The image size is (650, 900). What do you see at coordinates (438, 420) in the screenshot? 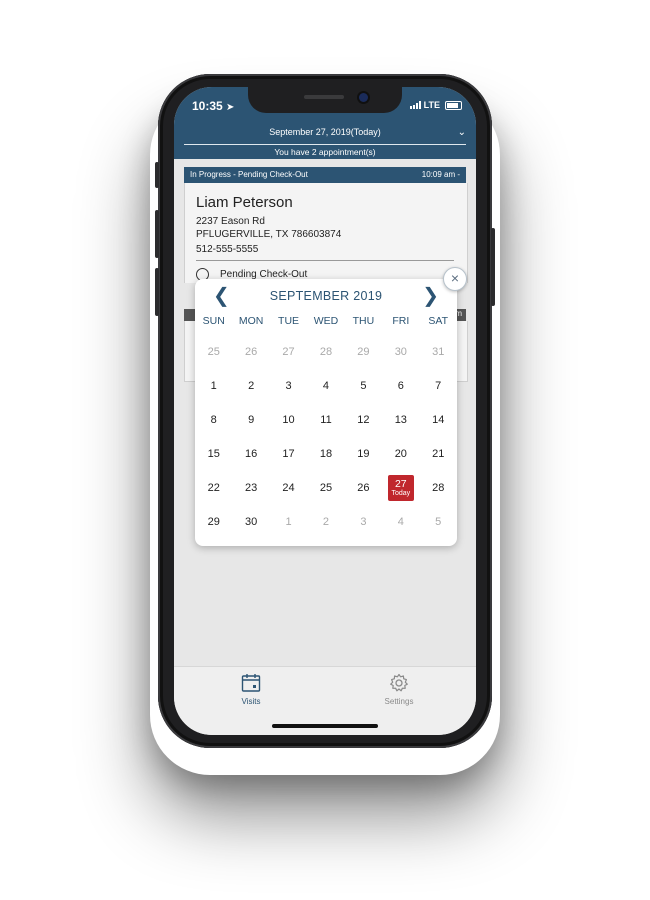
I see `calendar-day: 14` at bounding box center [438, 420].